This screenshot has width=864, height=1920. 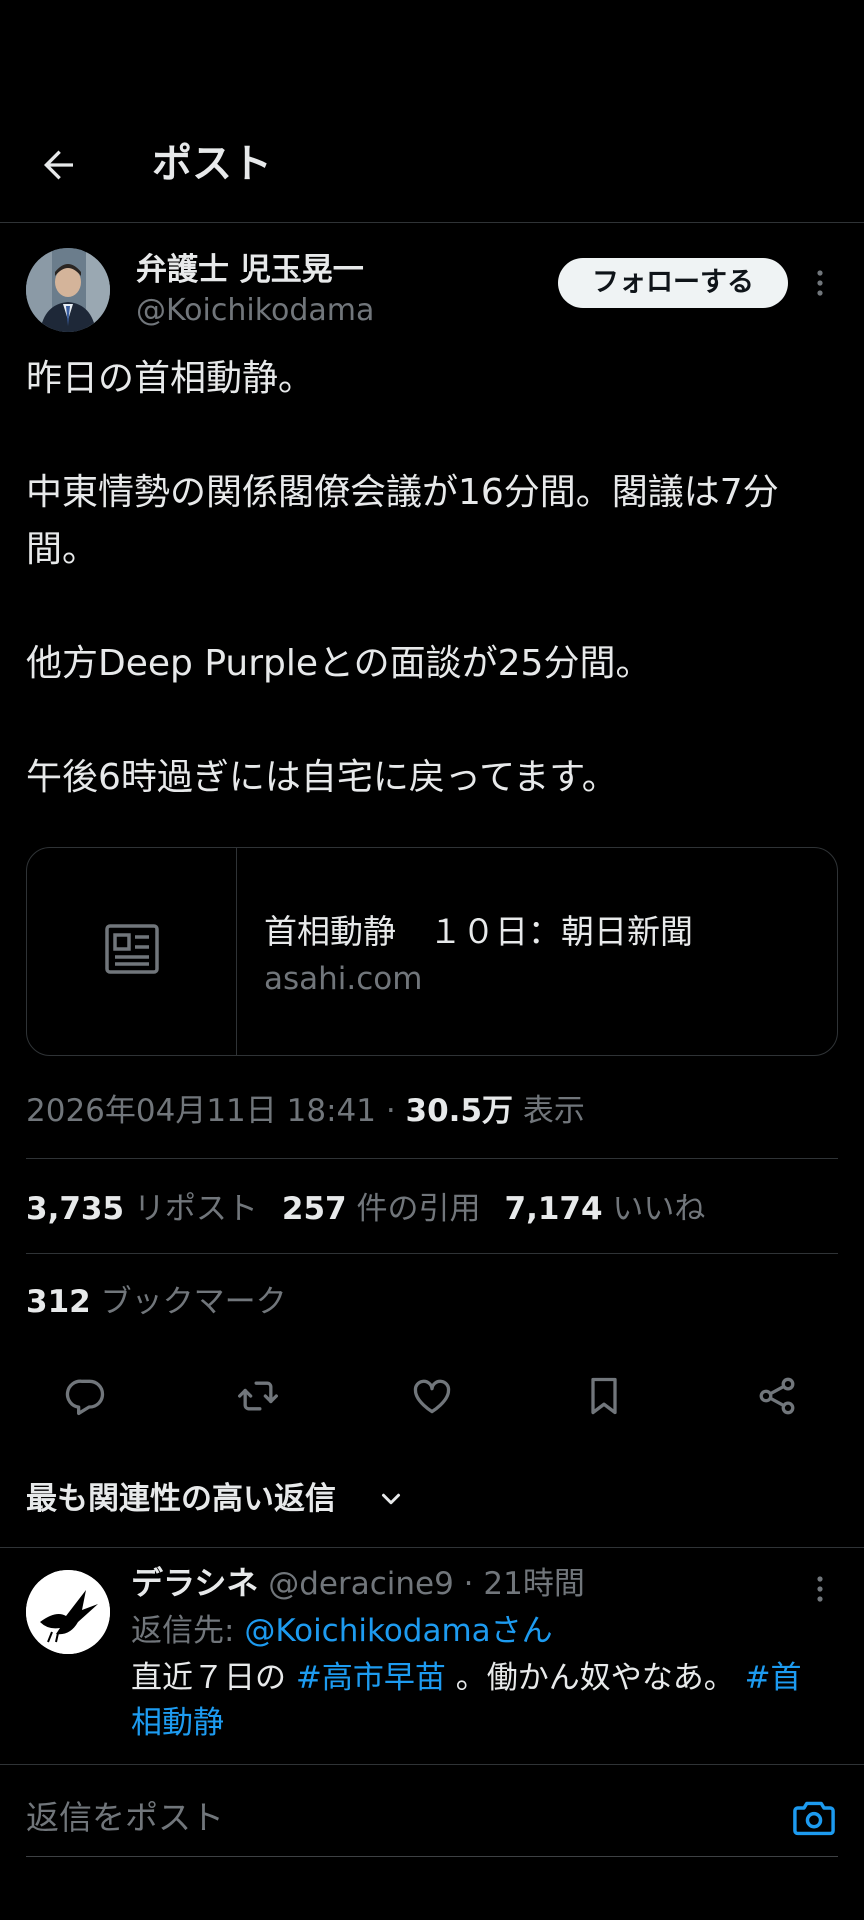 What do you see at coordinates (132, 949) in the screenshot?
I see `news-article-icon` at bounding box center [132, 949].